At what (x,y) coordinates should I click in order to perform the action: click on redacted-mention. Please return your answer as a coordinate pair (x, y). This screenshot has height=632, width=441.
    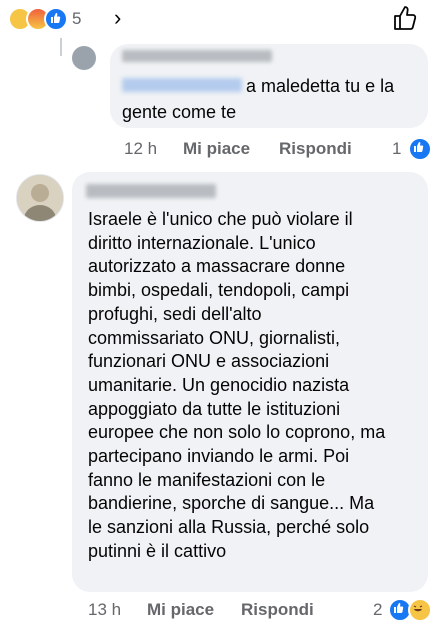
    Looking at the image, I should click on (182, 85).